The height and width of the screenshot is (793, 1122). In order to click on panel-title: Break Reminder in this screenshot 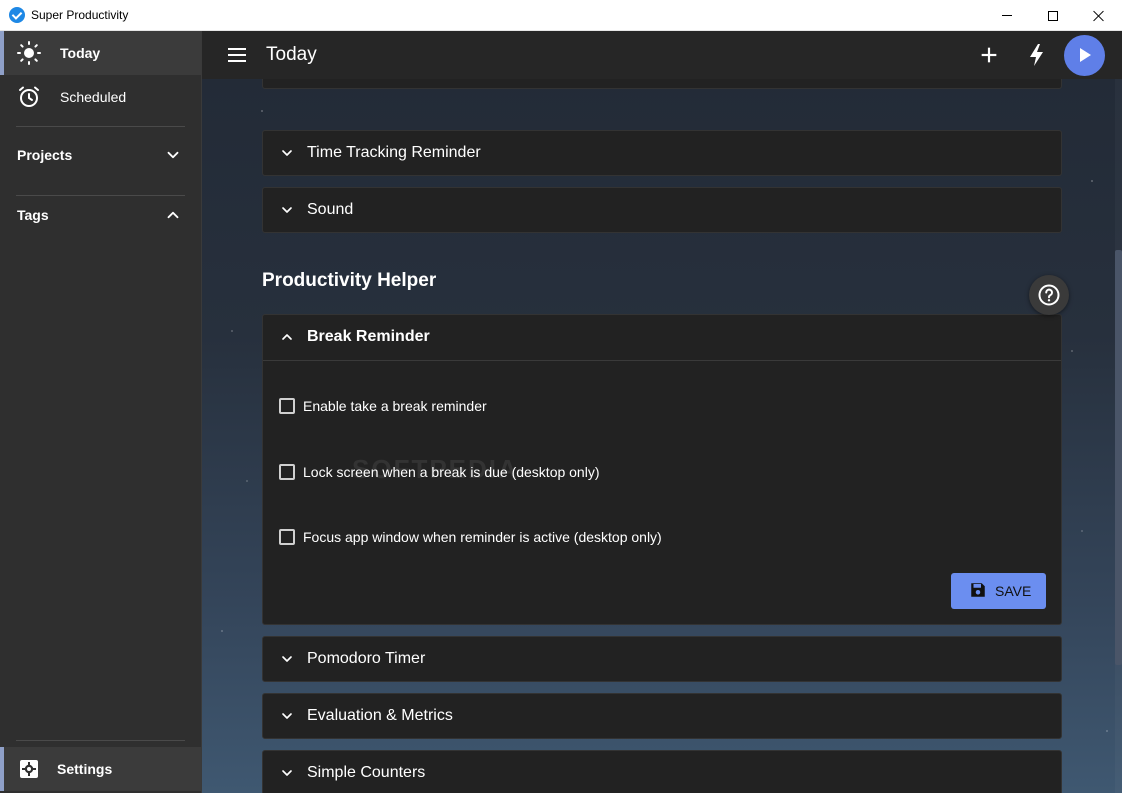, I will do `click(368, 336)`.